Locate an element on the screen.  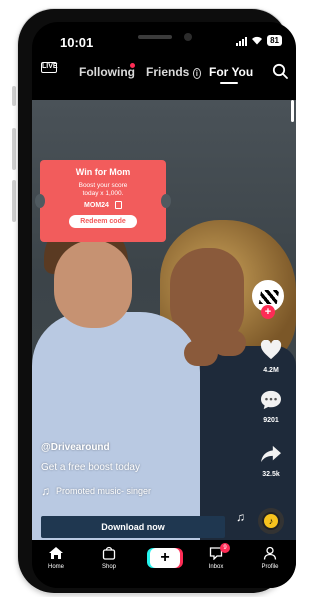
music-note-icon: ♪ is located at coordinates (271, 521).